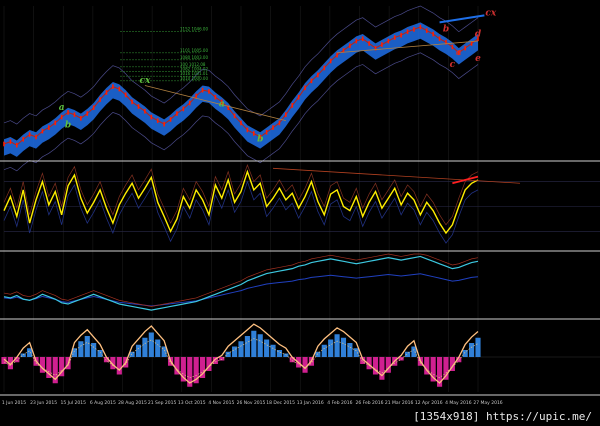 This screenshot has height=426, width=600. What do you see at coordinates (194, 78) in the screenshot?
I see `fib-level-label: 1010 1000.00` at bounding box center [194, 78].